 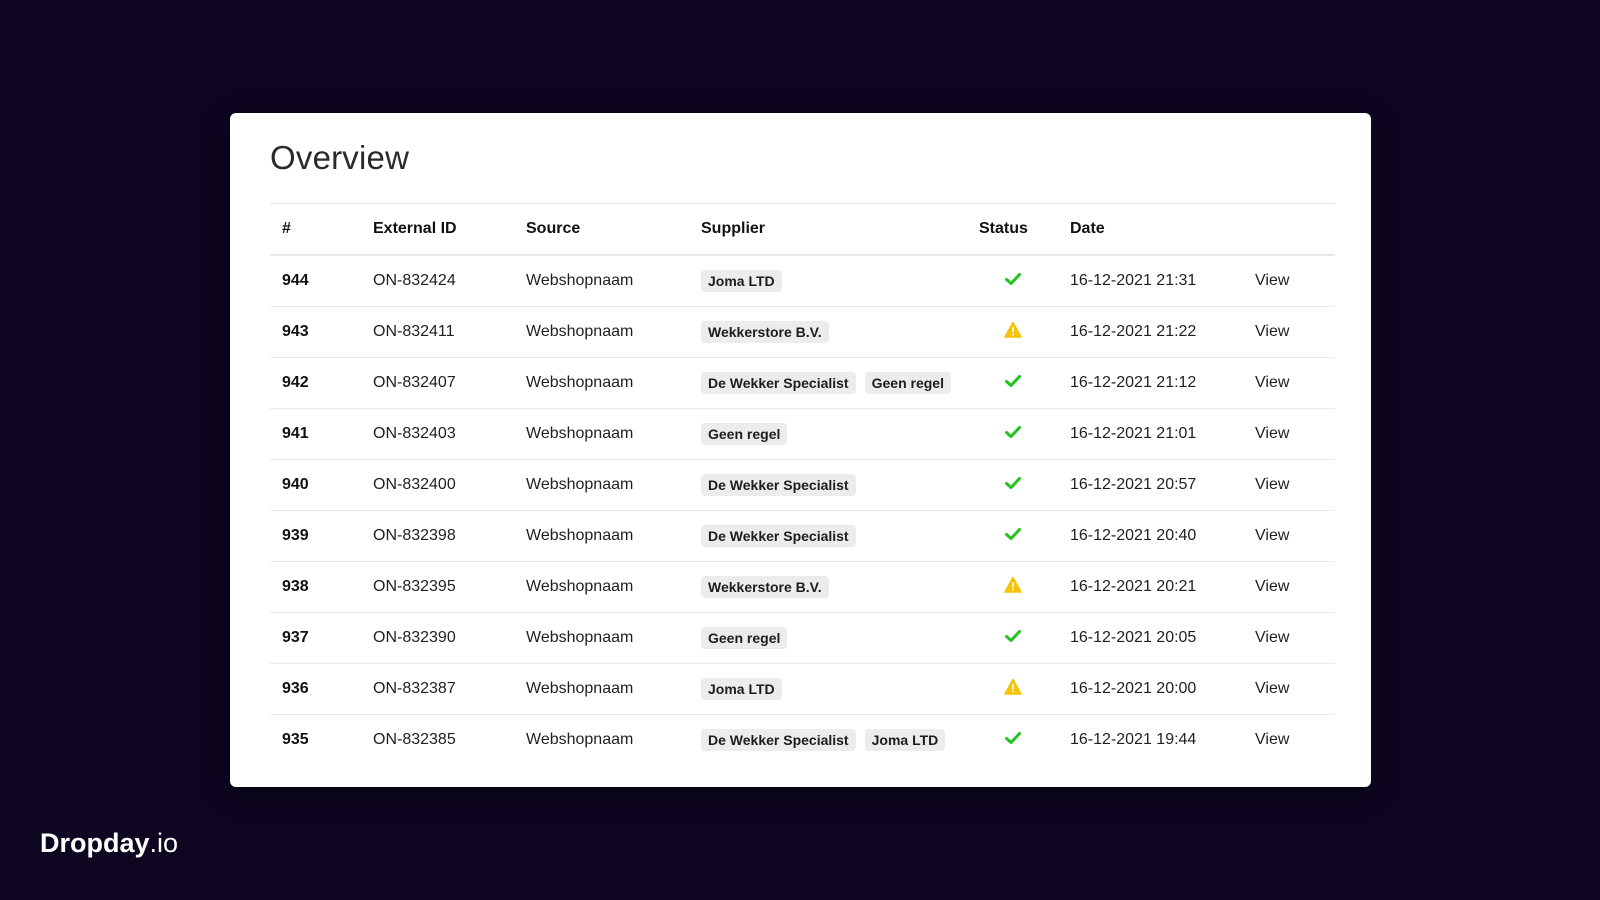 What do you see at coordinates (1150, 638) in the screenshot?
I see `order-date: 16-12-2021 20:05` at bounding box center [1150, 638].